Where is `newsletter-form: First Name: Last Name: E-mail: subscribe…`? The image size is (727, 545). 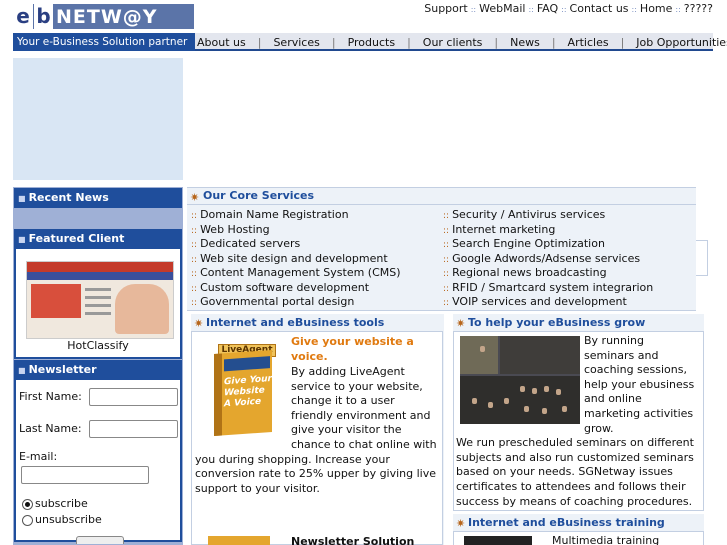 newsletter-form: First Name: Last Name: E-mail: subscribe… is located at coordinates (98, 462).